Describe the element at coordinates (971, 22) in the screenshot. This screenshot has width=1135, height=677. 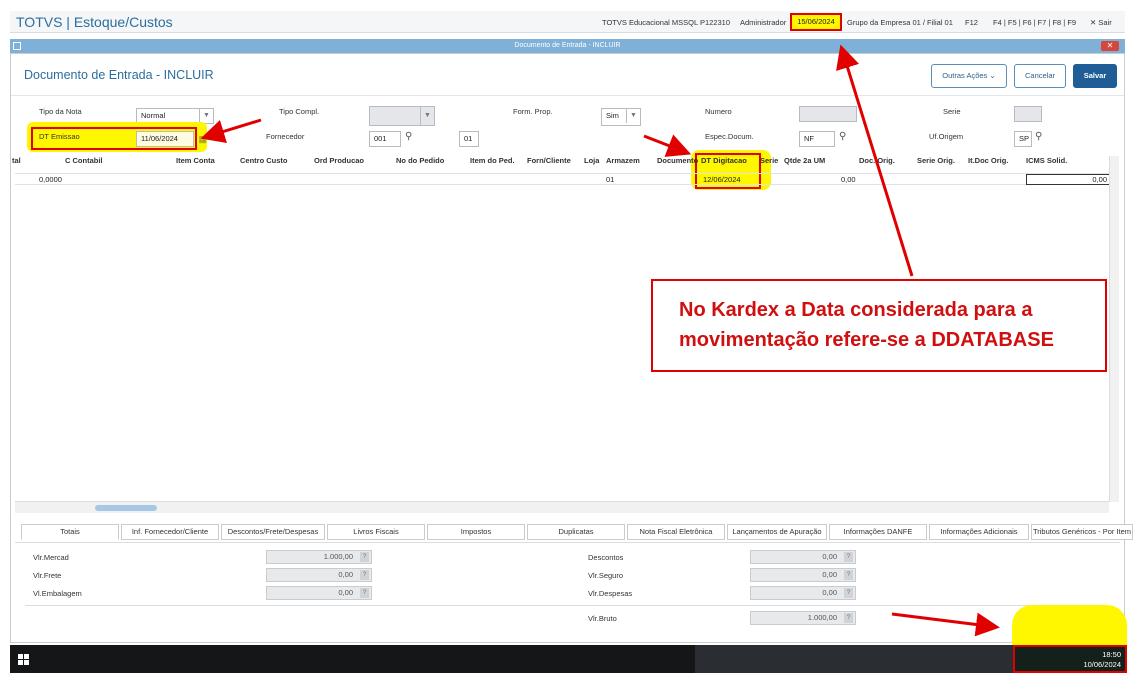
I see `f12-key: F12` at that location.